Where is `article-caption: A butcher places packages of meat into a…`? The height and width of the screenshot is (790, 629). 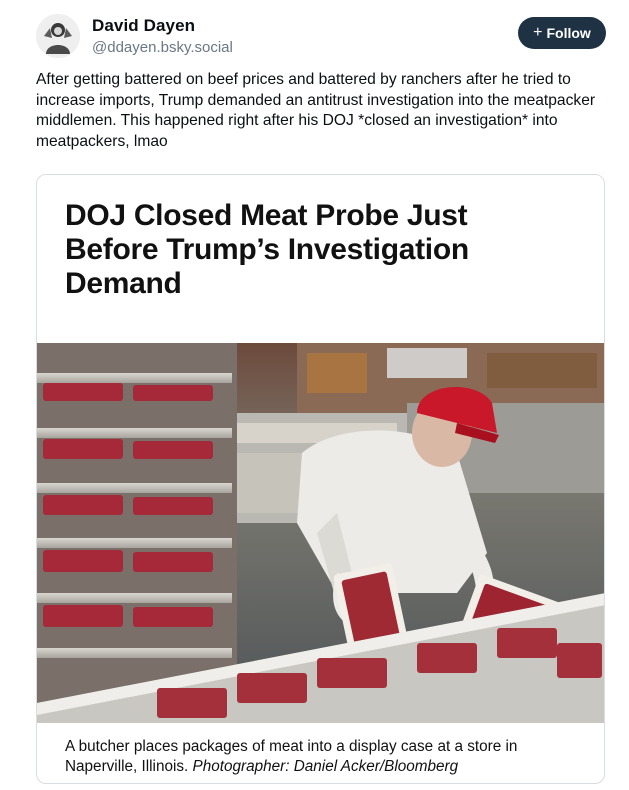
article-caption: A butcher places packages of meat into a… is located at coordinates (325, 757).